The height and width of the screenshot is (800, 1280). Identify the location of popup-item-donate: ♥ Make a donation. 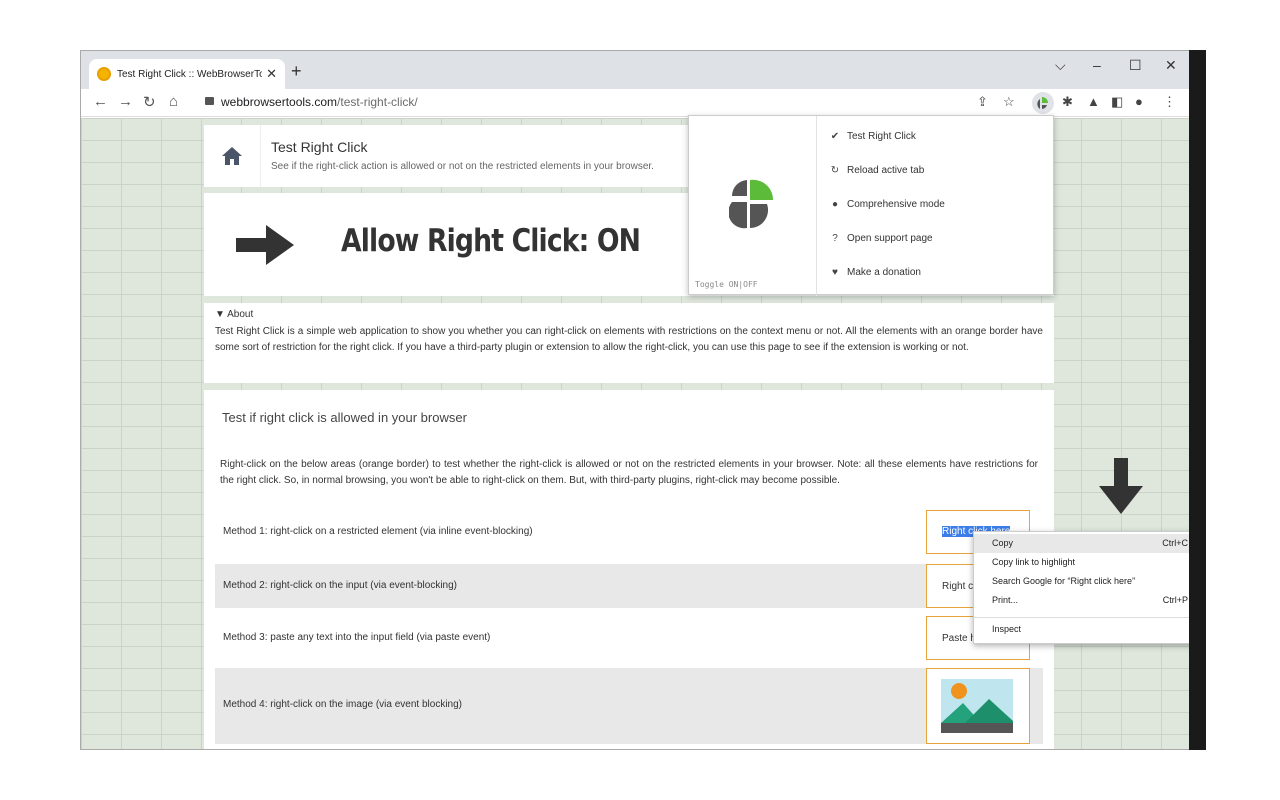
(875, 272).